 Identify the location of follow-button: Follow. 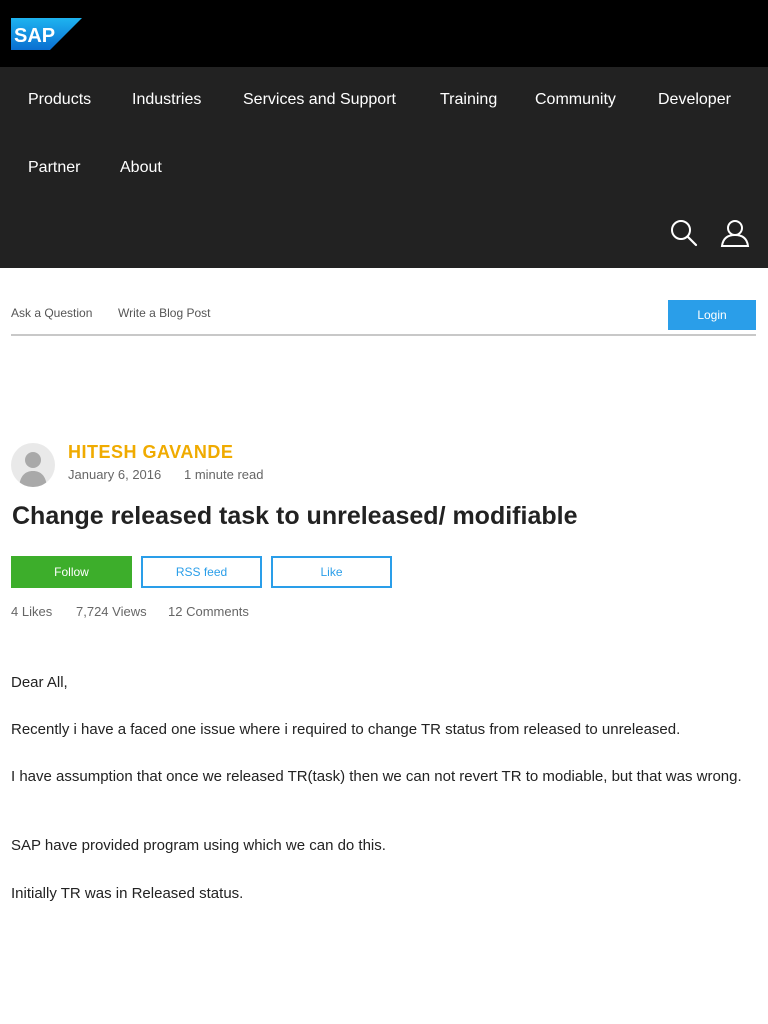
(71, 572).